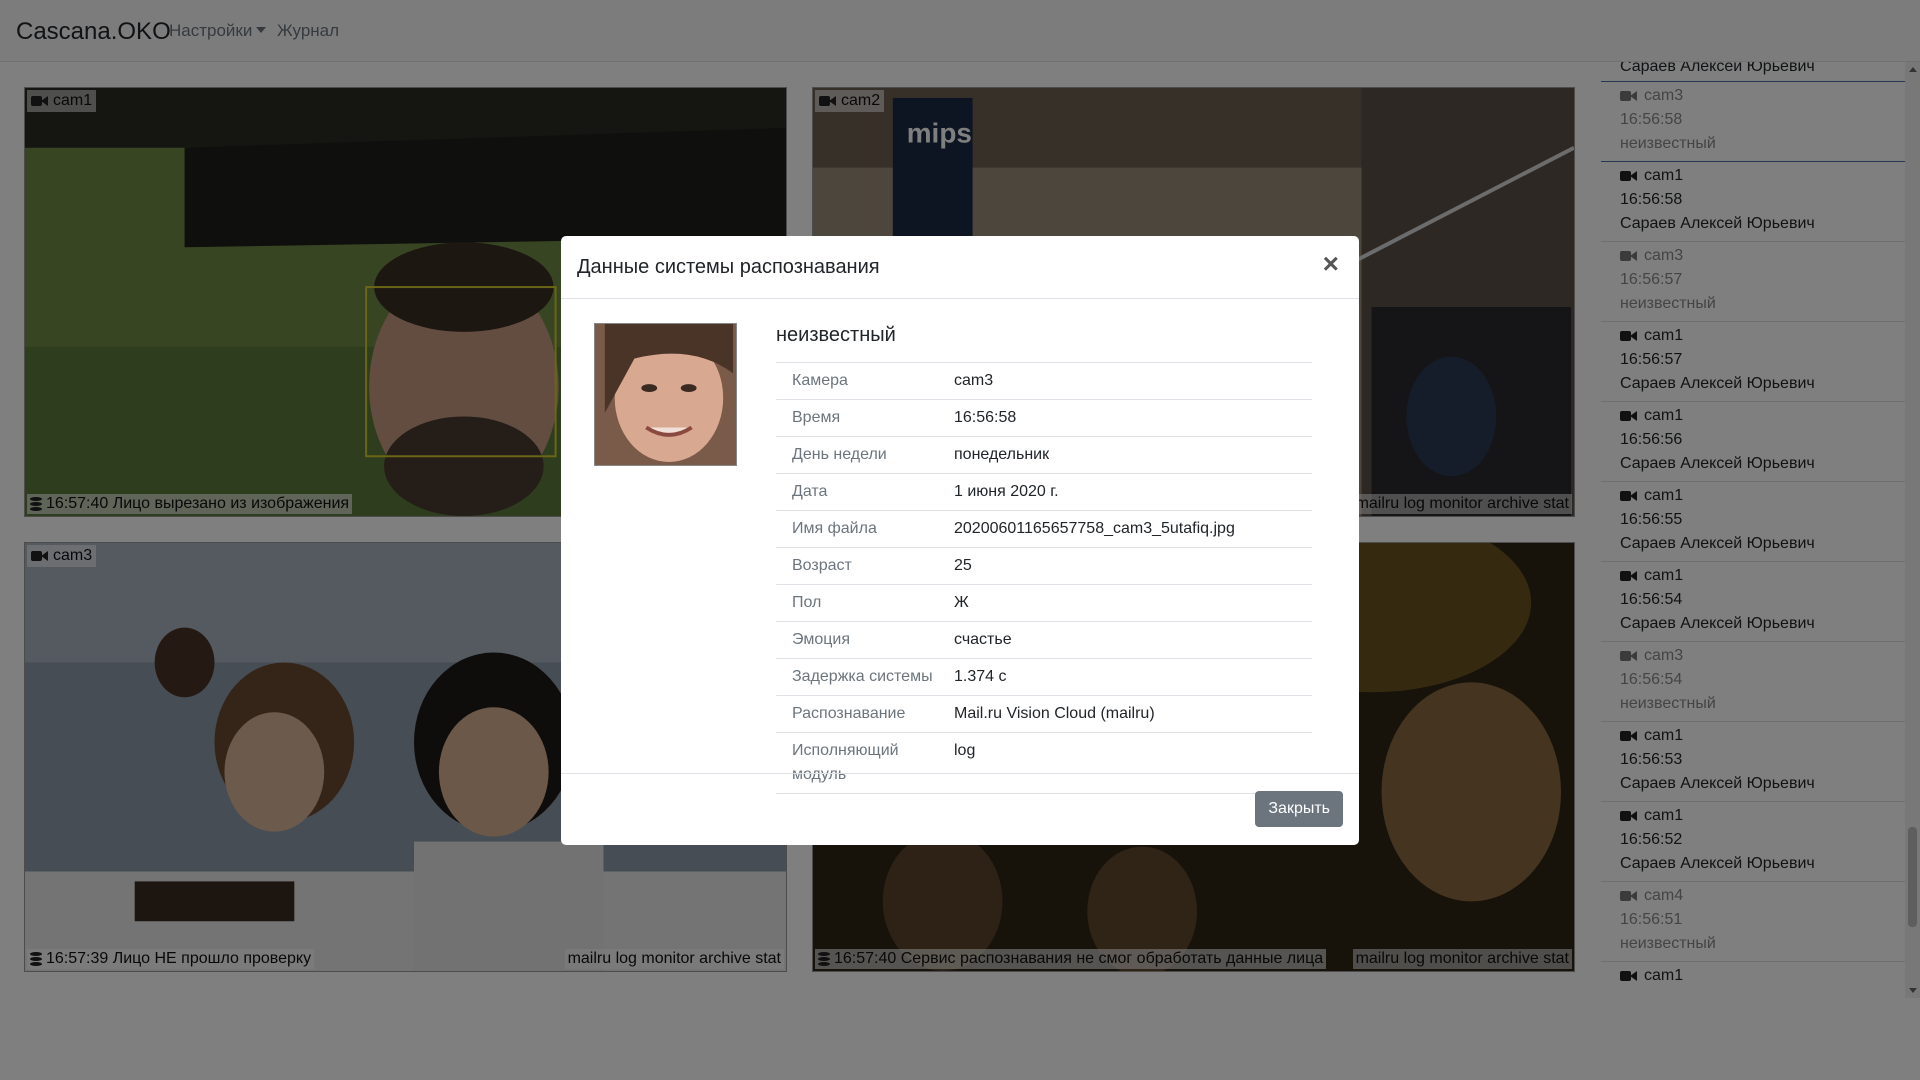  What do you see at coordinates (1133, 455) in the screenshot?
I see `detail-value: понедельник` at bounding box center [1133, 455].